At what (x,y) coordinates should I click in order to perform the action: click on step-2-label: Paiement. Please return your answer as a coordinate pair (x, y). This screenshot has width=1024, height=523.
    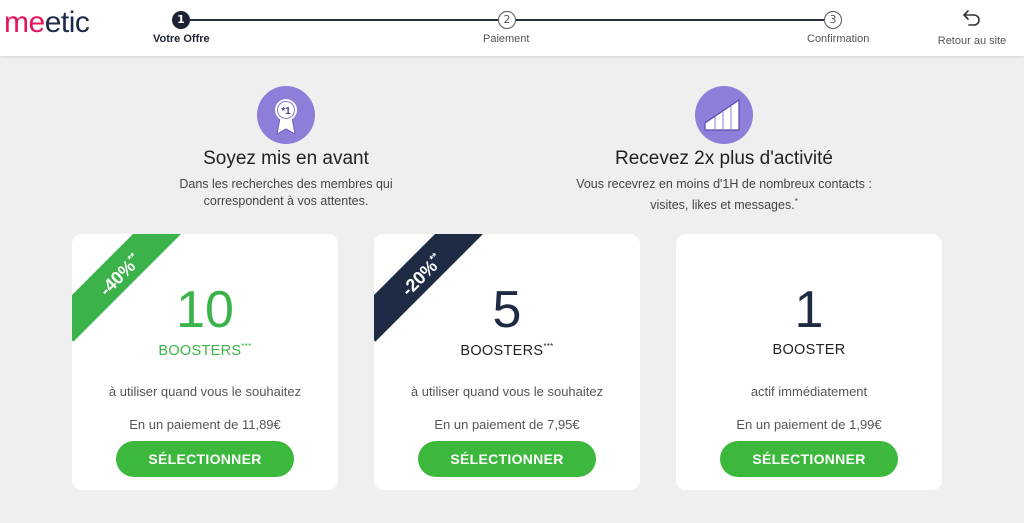
    Looking at the image, I should click on (506, 39).